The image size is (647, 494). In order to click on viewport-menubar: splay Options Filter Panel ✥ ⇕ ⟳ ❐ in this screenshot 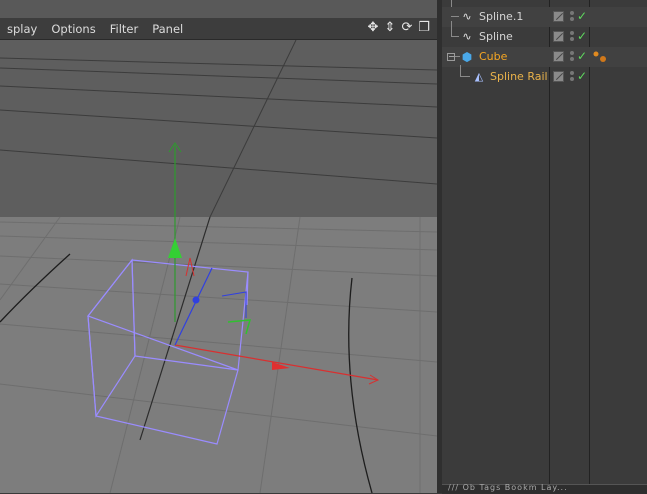, I will do `click(218, 29)`.